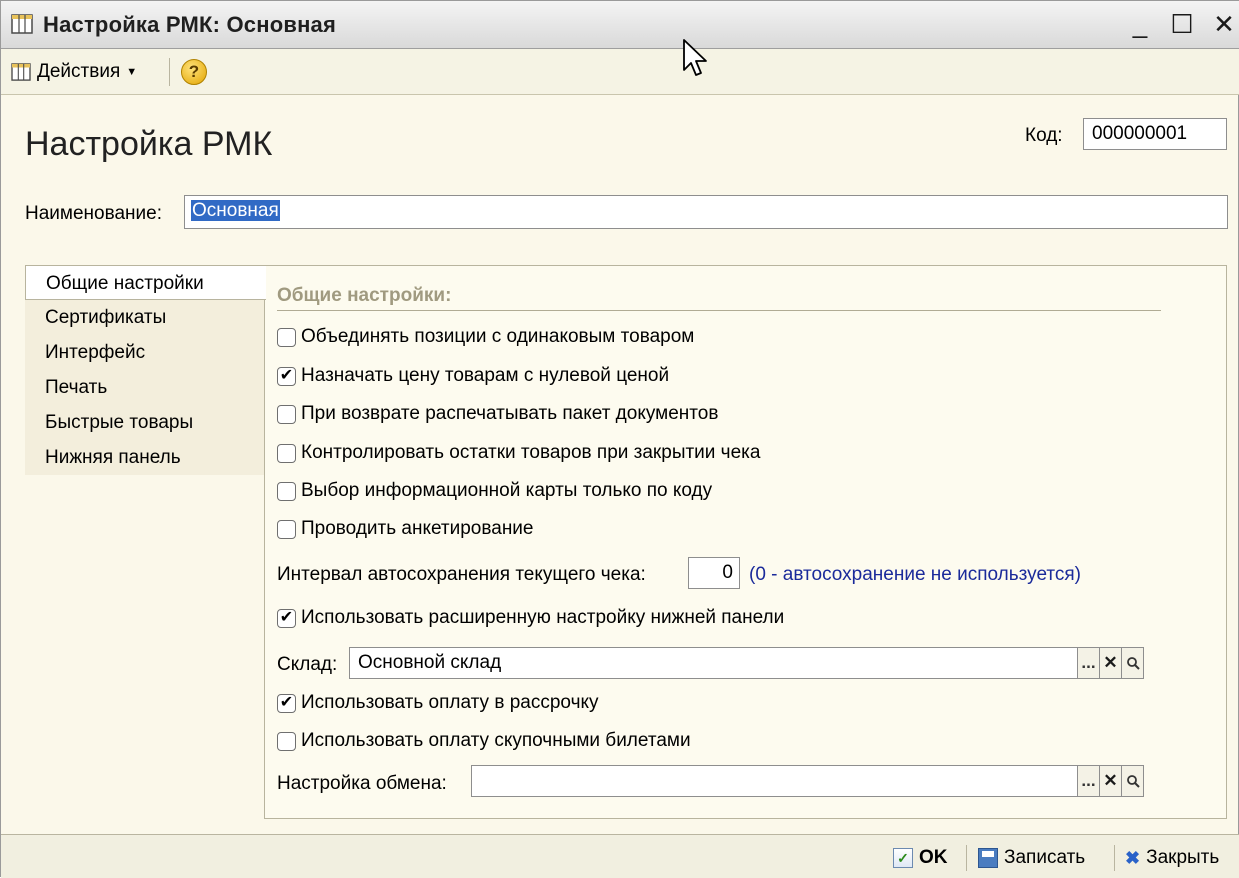  I want to click on warehouse-label: Склад:, so click(307, 664).